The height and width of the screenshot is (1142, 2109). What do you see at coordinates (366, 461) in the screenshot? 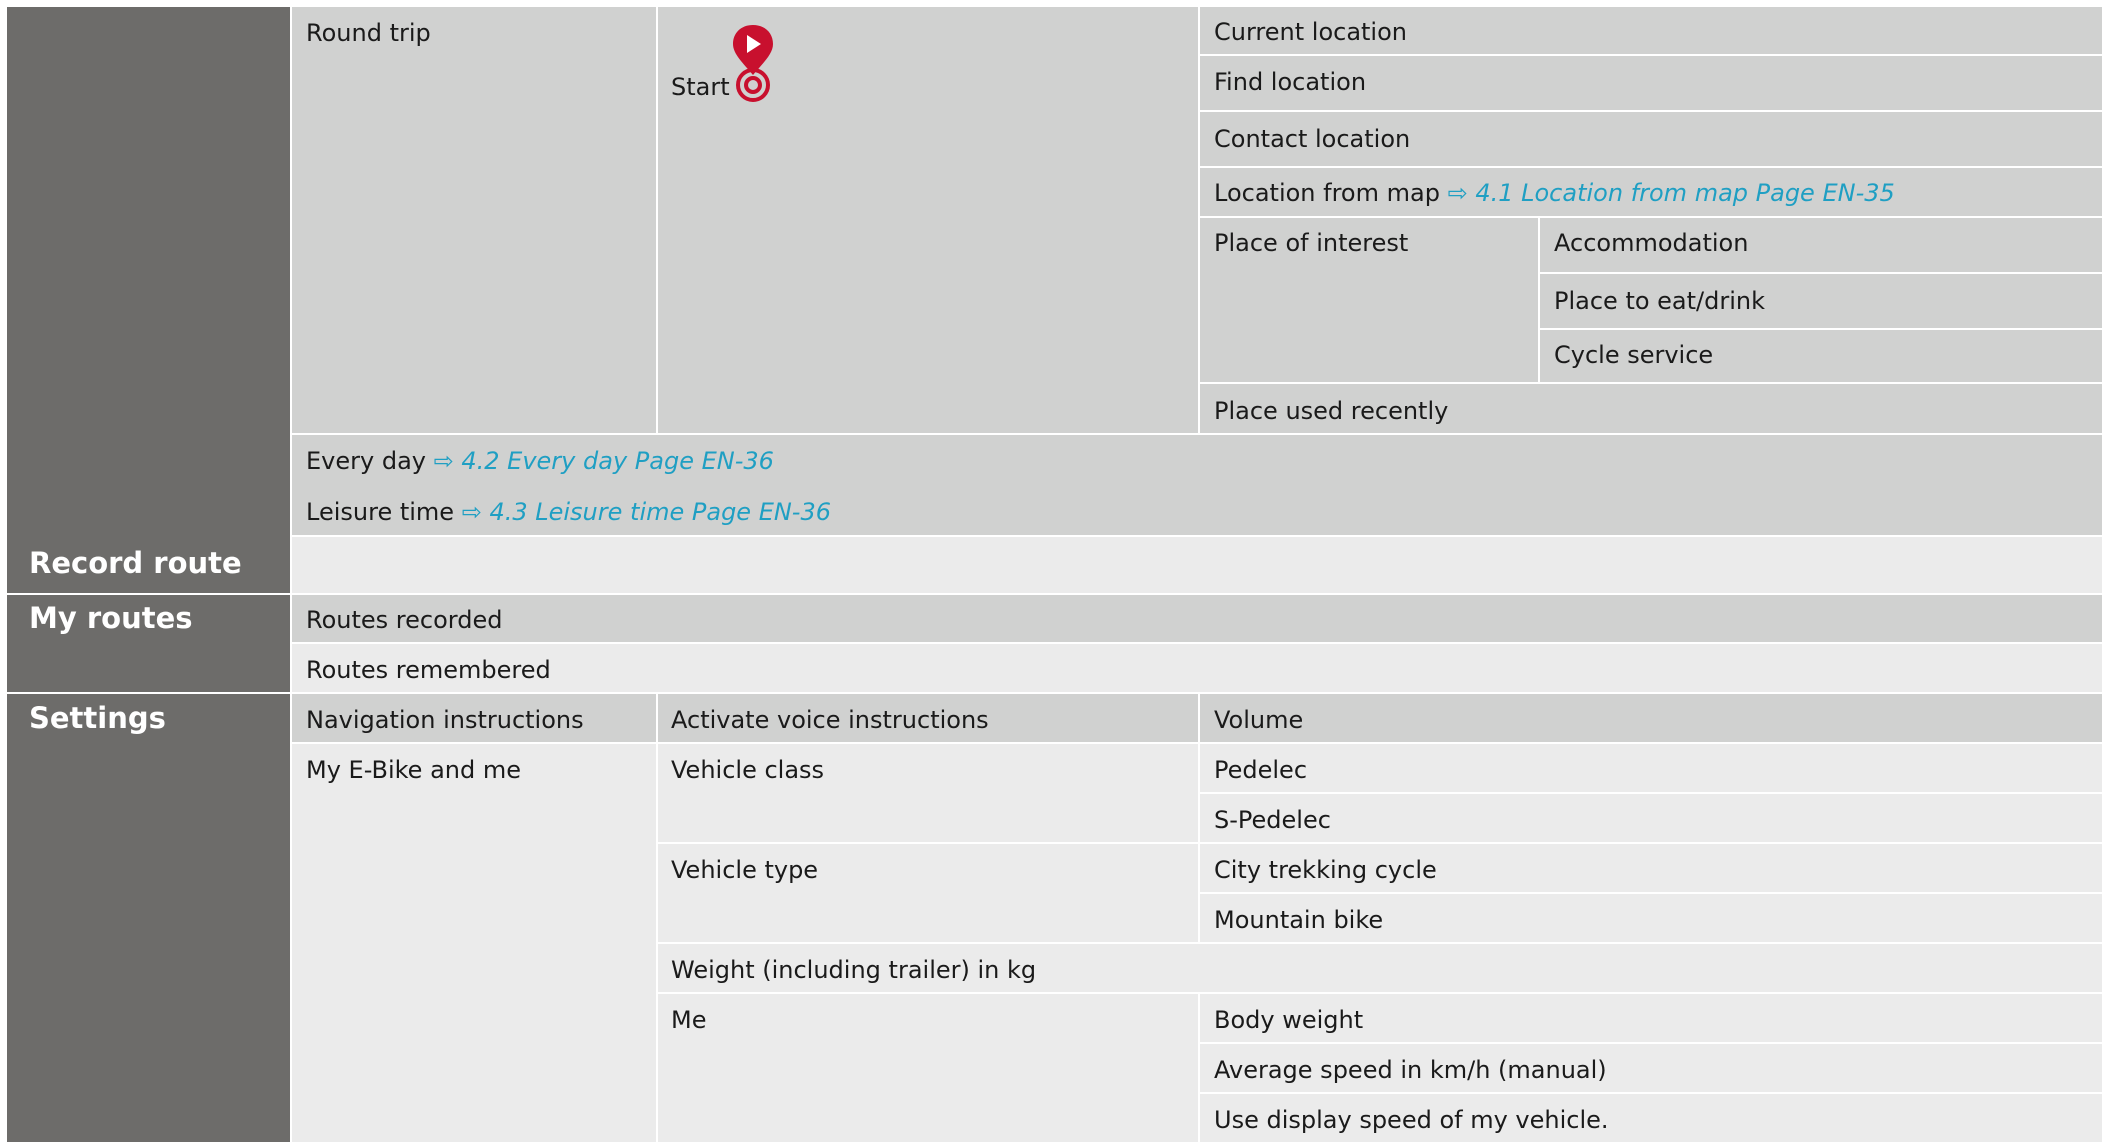
I see `every-day-text: Every day` at bounding box center [366, 461].